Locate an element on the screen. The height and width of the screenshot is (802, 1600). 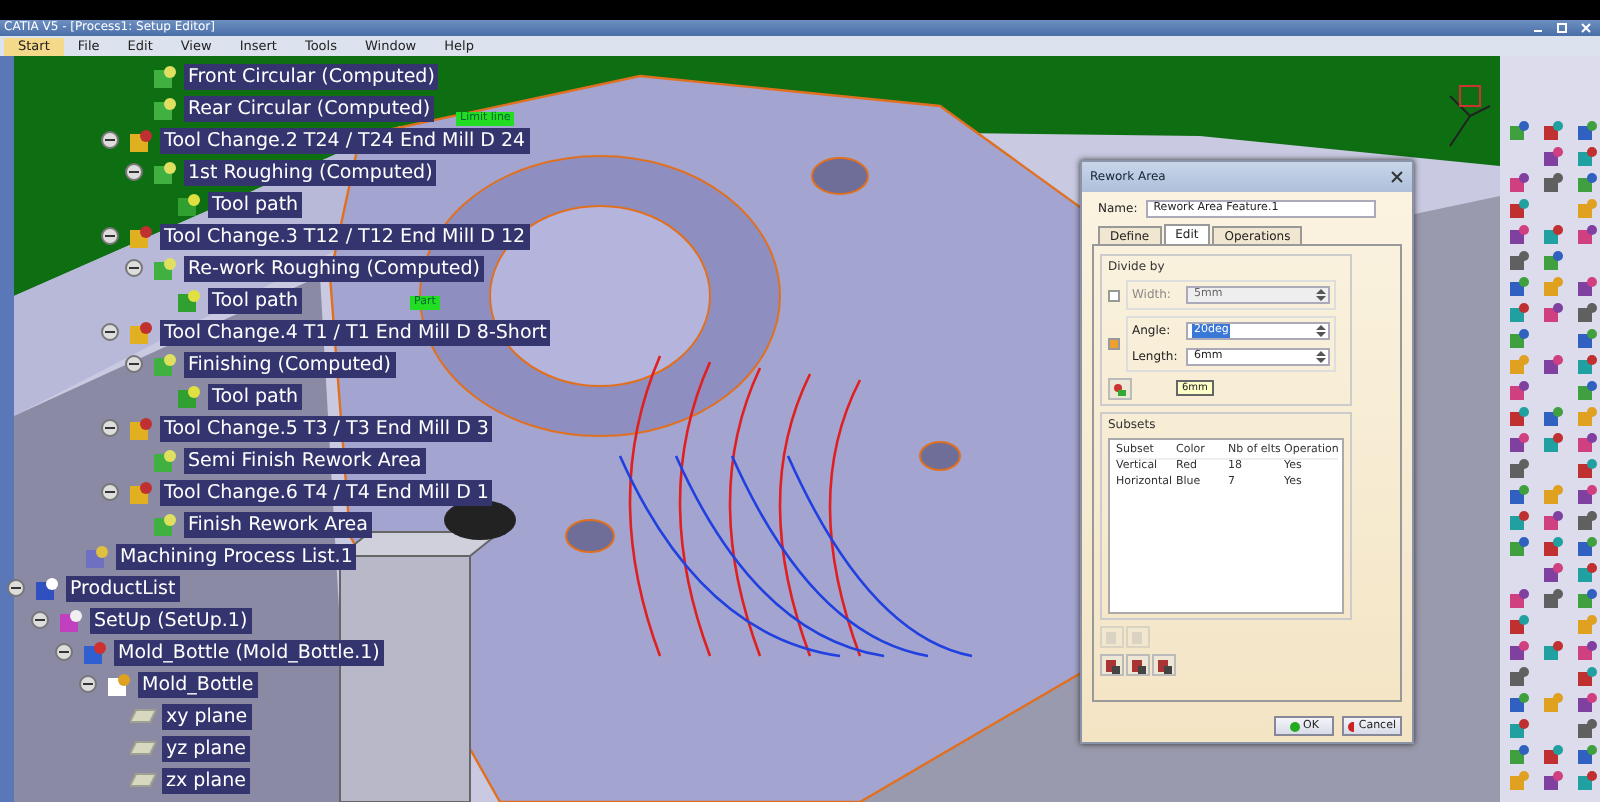
tree-item: Tool Change.3 T12 / T12 End Mill D 12 is located at coordinates (345, 236).